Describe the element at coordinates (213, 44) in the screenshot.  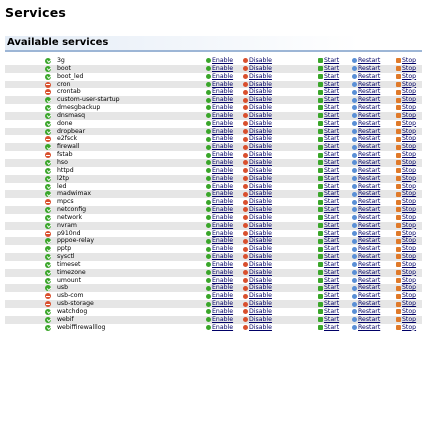
I see `section-header: Available services` at that location.